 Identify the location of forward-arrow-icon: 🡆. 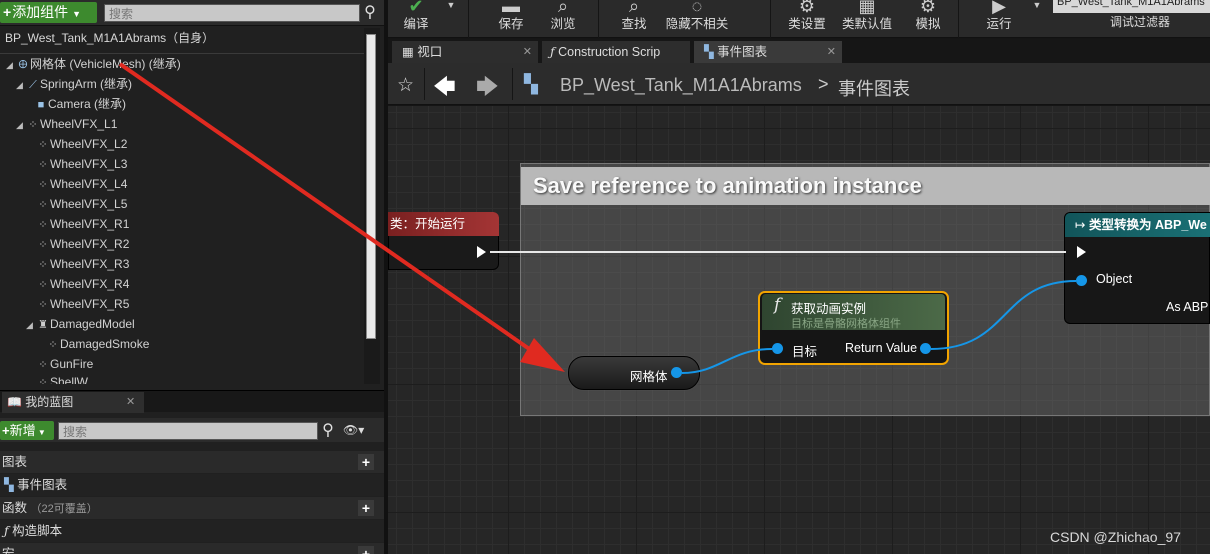
(487, 89).